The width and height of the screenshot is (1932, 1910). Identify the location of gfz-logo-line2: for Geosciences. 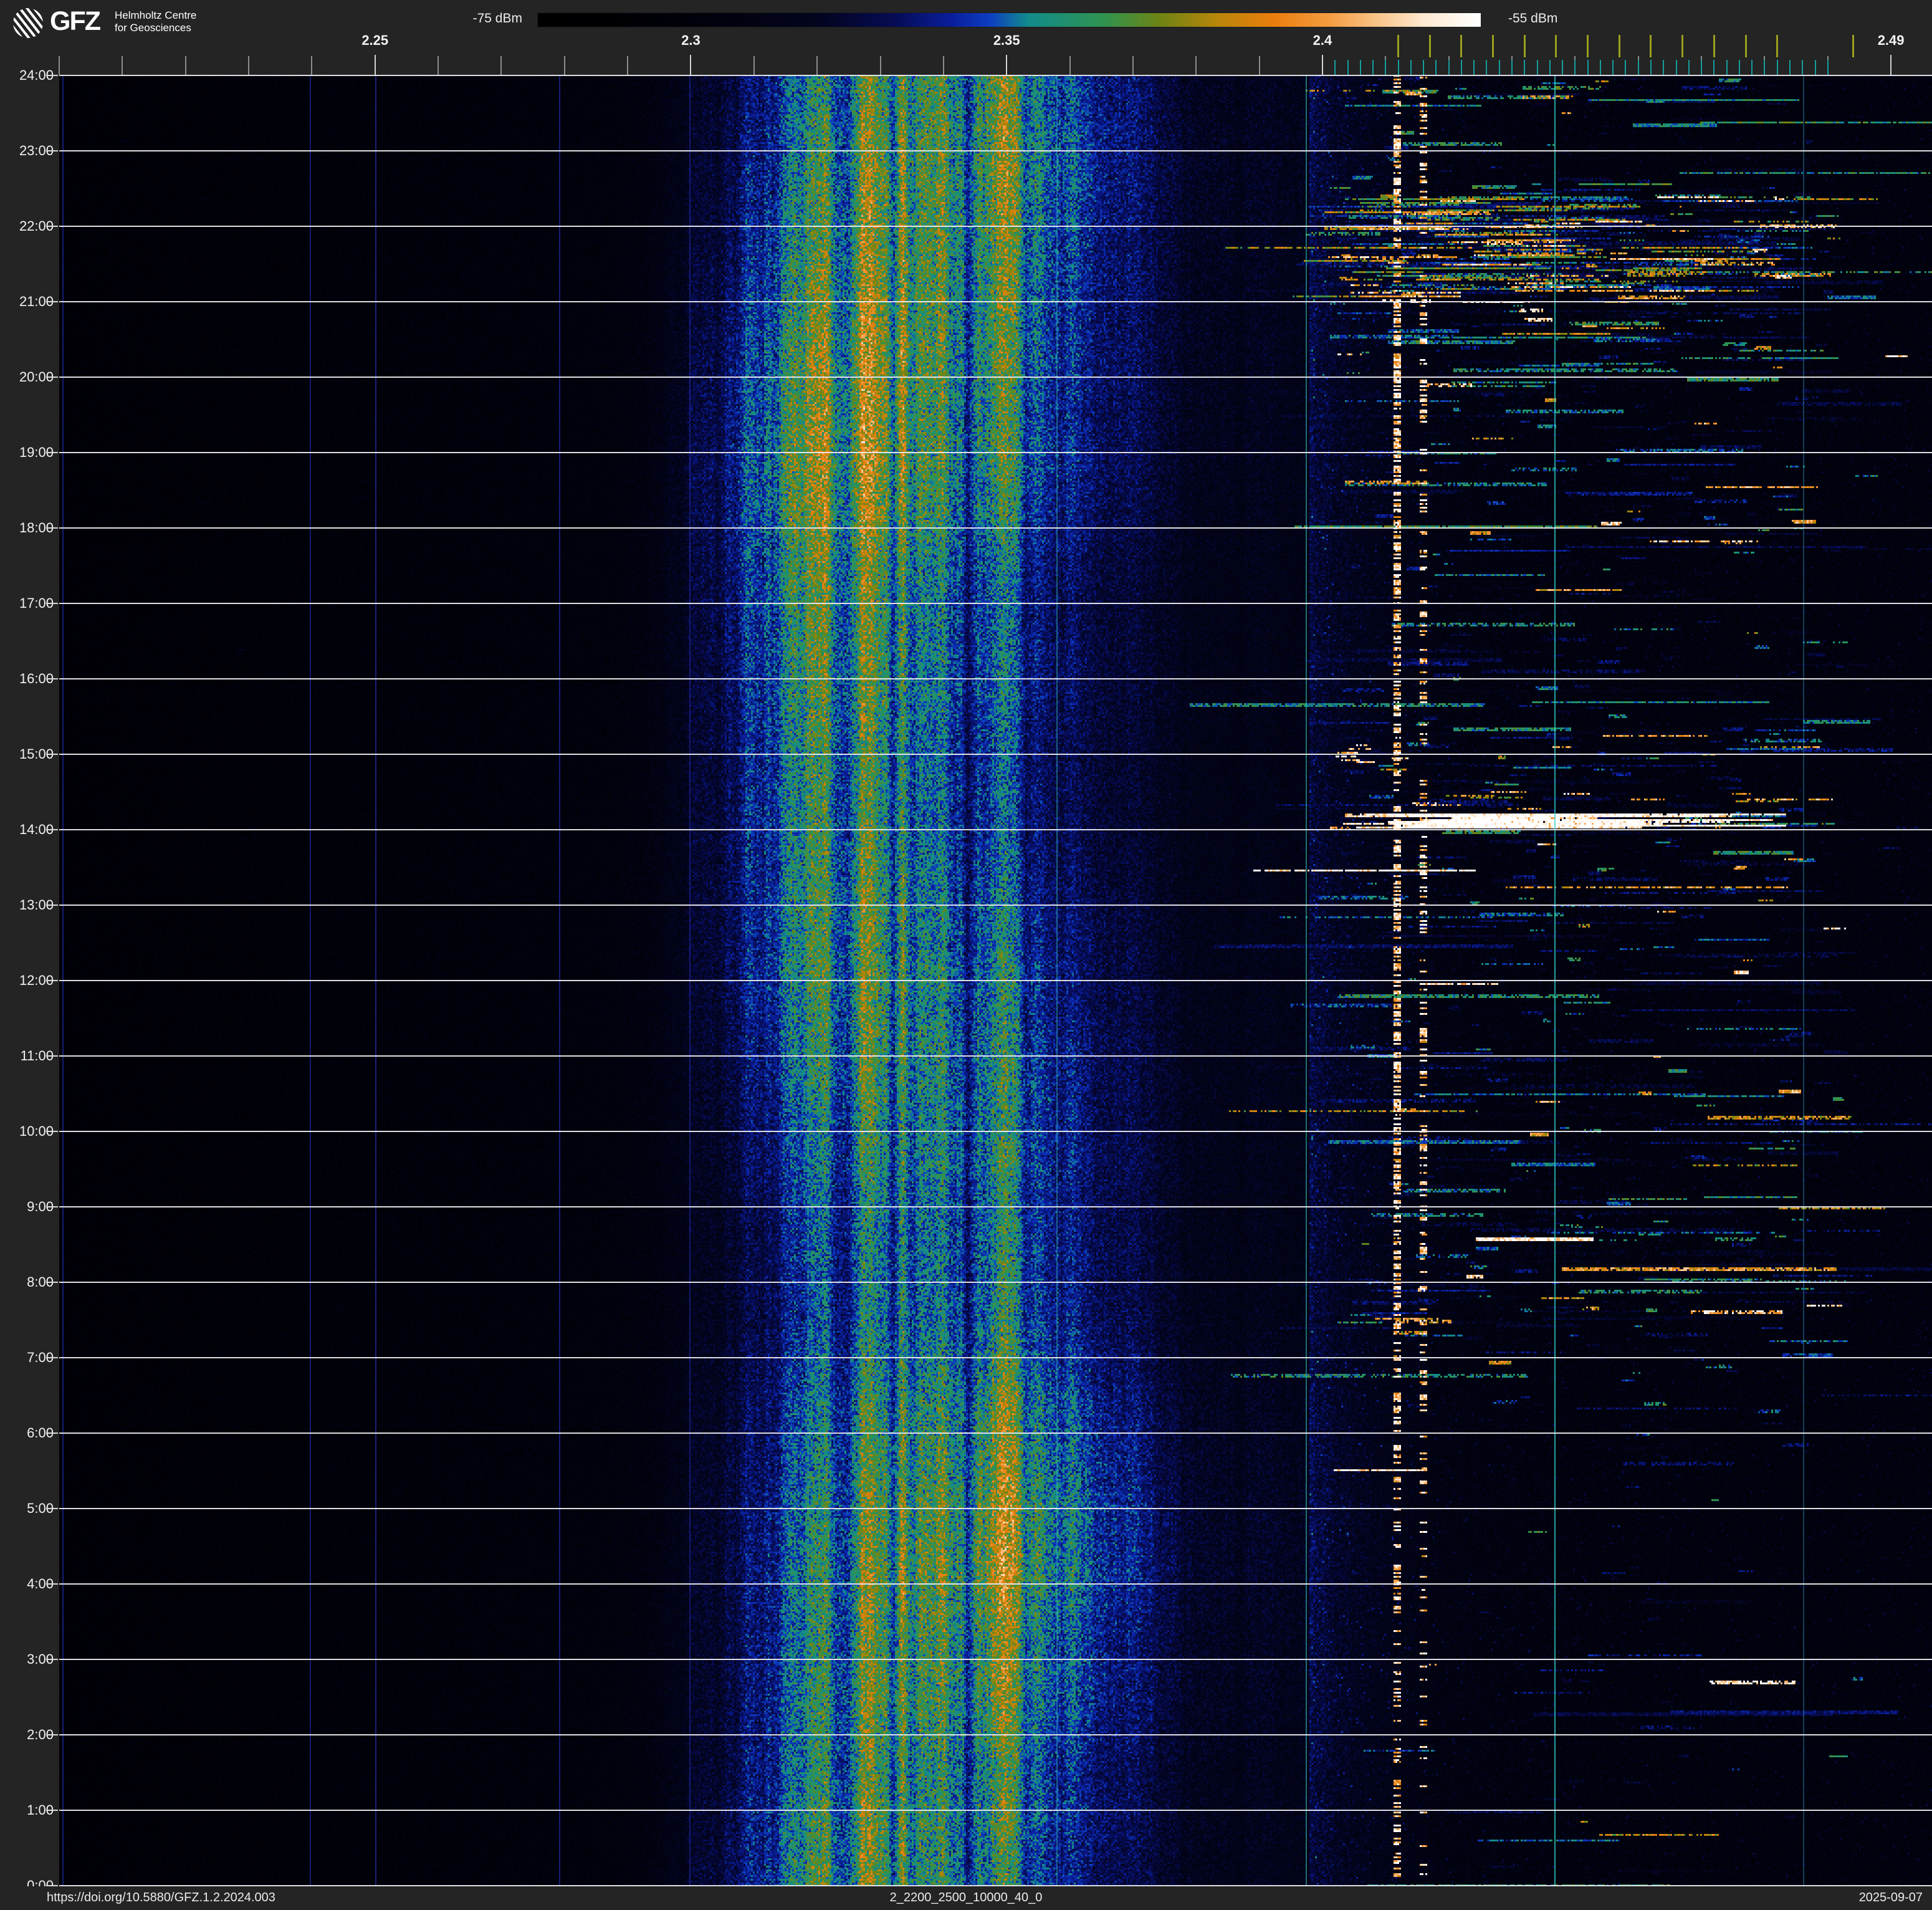
(153, 28).